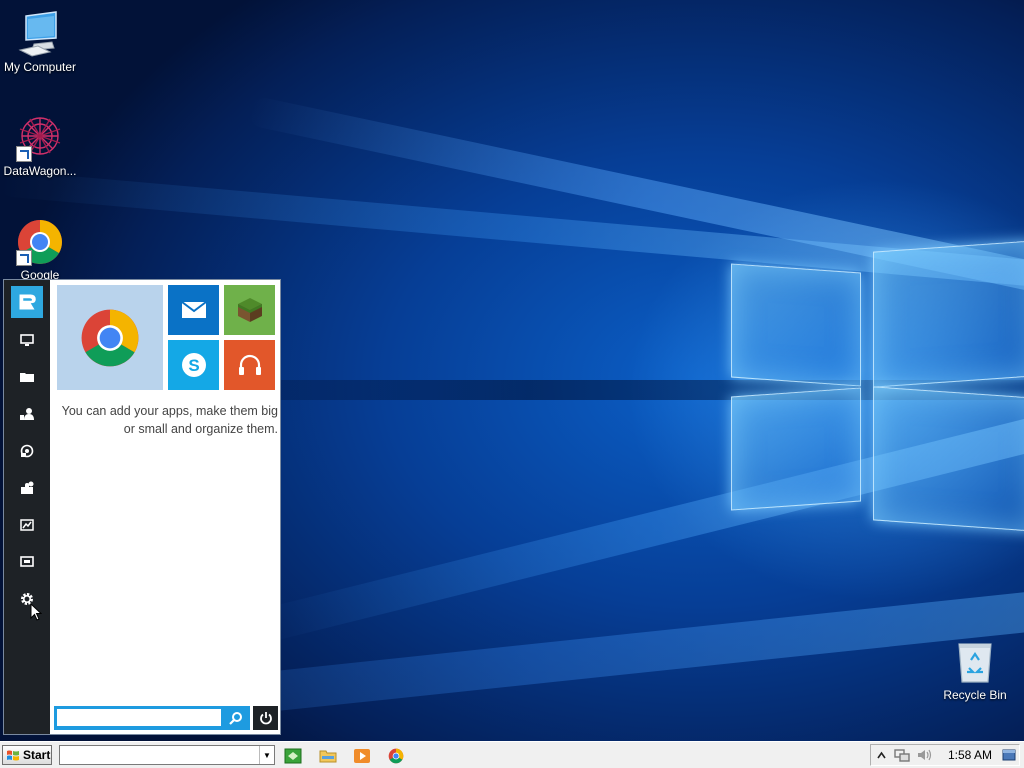  I want to click on explorer-icon, so click(328, 756).